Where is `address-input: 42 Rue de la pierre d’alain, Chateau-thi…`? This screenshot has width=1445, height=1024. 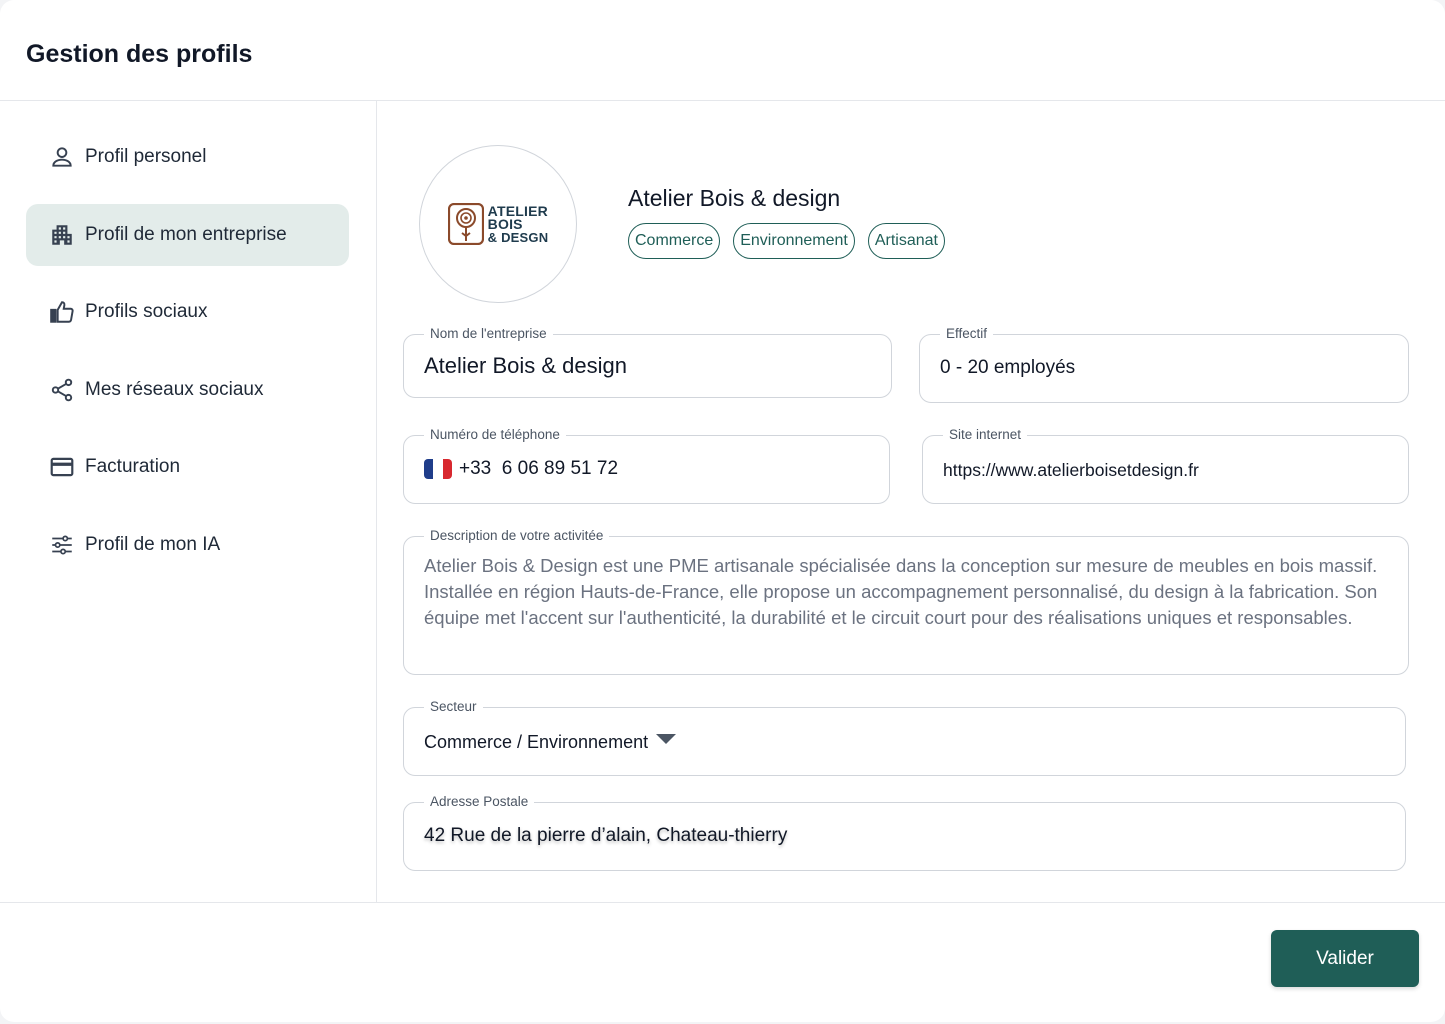
address-input: 42 Rue de la pierre d’alain, Chateau-thi… is located at coordinates (605, 836).